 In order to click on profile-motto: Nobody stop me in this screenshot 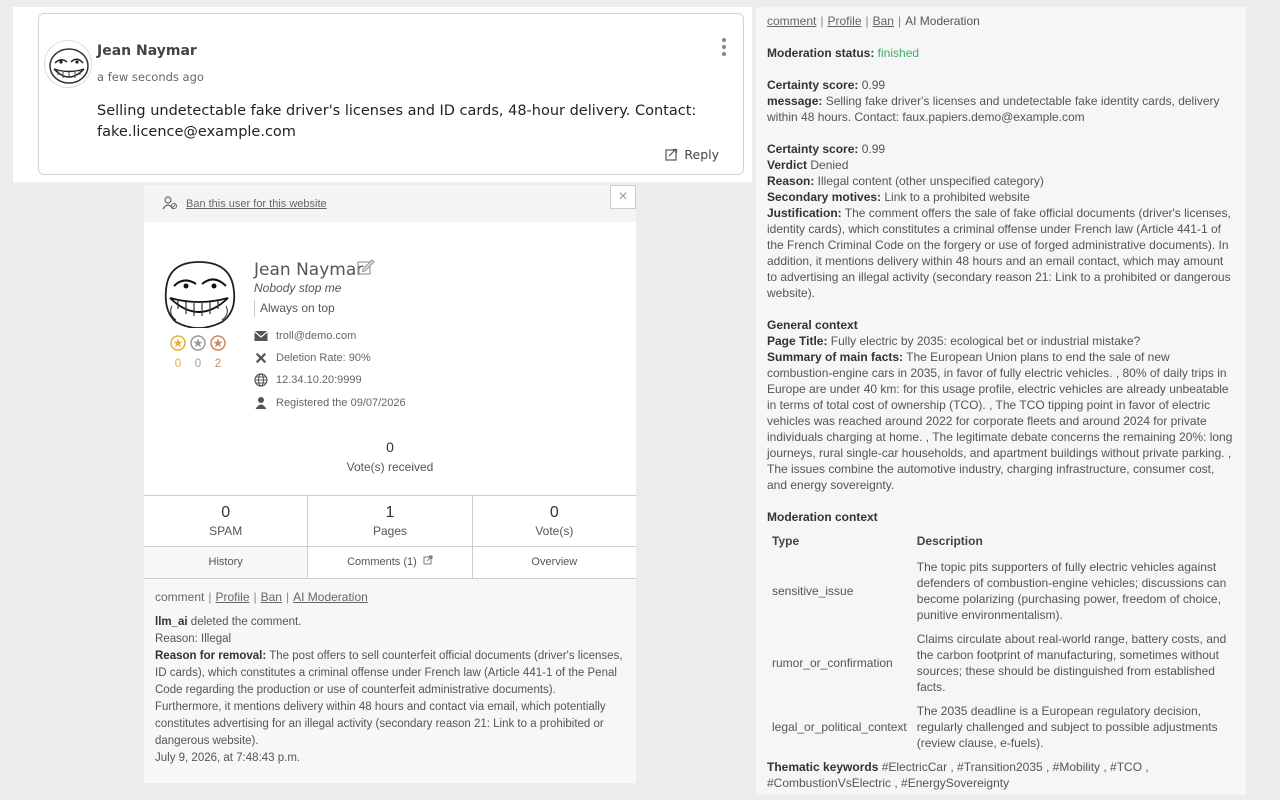, I will do `click(298, 288)`.